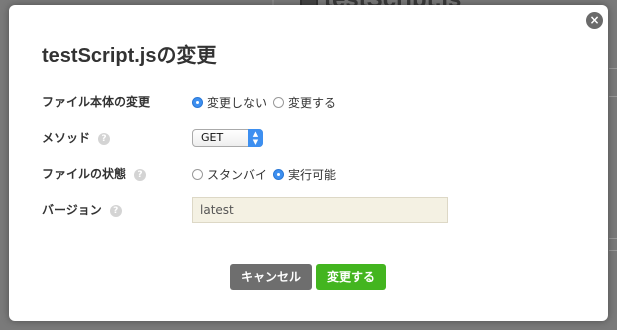 Image resolution: width=617 pixels, height=330 pixels. What do you see at coordinates (255, 138) in the screenshot?
I see `select-arrows-icon: ▲ ▼` at bounding box center [255, 138].